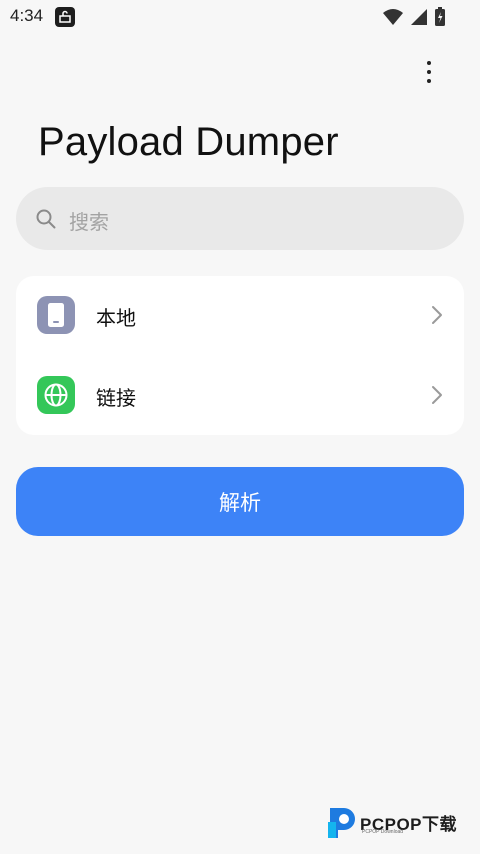 This screenshot has width=480, height=854. What do you see at coordinates (56, 315) in the screenshot?
I see `phone-icon` at bounding box center [56, 315].